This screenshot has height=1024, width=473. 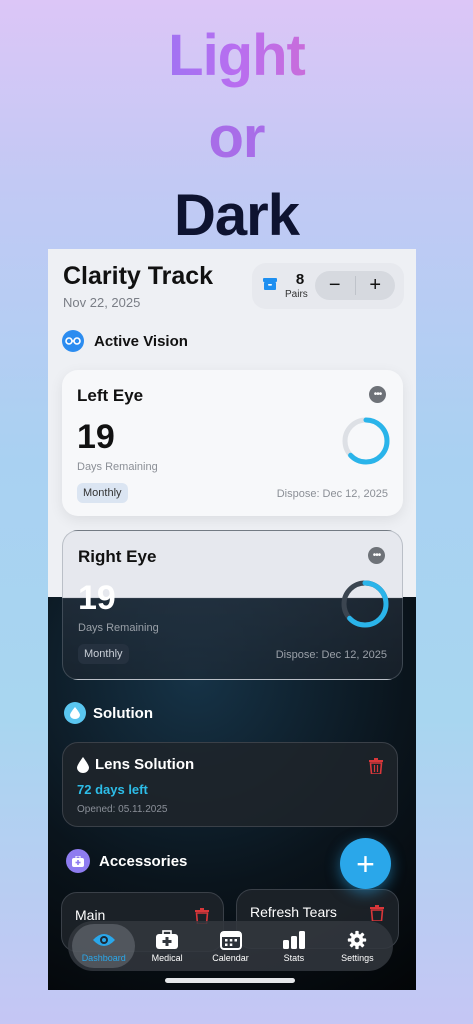 I want to click on add-button: +, so click(x=365, y=863).